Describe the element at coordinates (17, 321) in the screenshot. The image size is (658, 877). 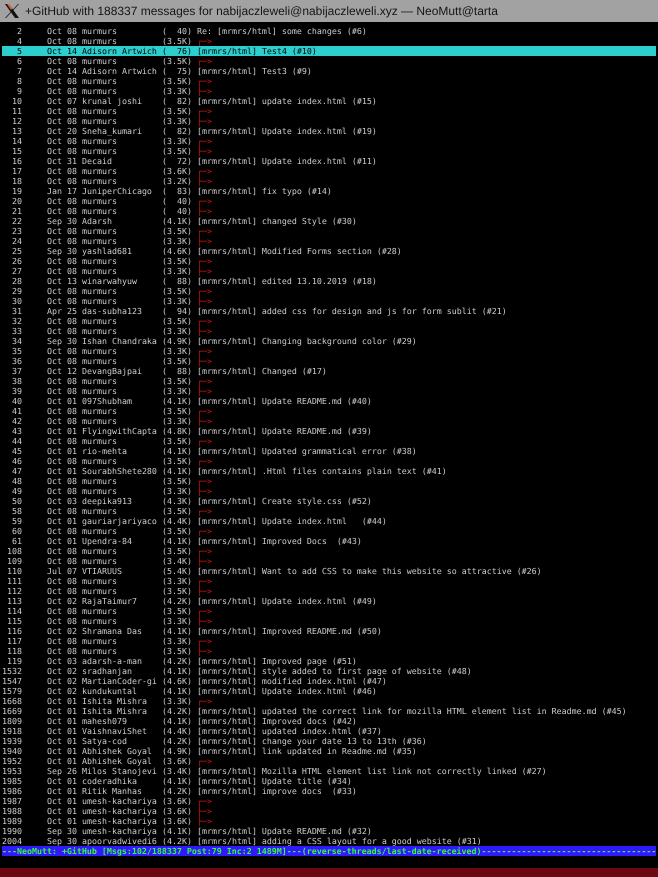
I see `message-number: 32` at that location.